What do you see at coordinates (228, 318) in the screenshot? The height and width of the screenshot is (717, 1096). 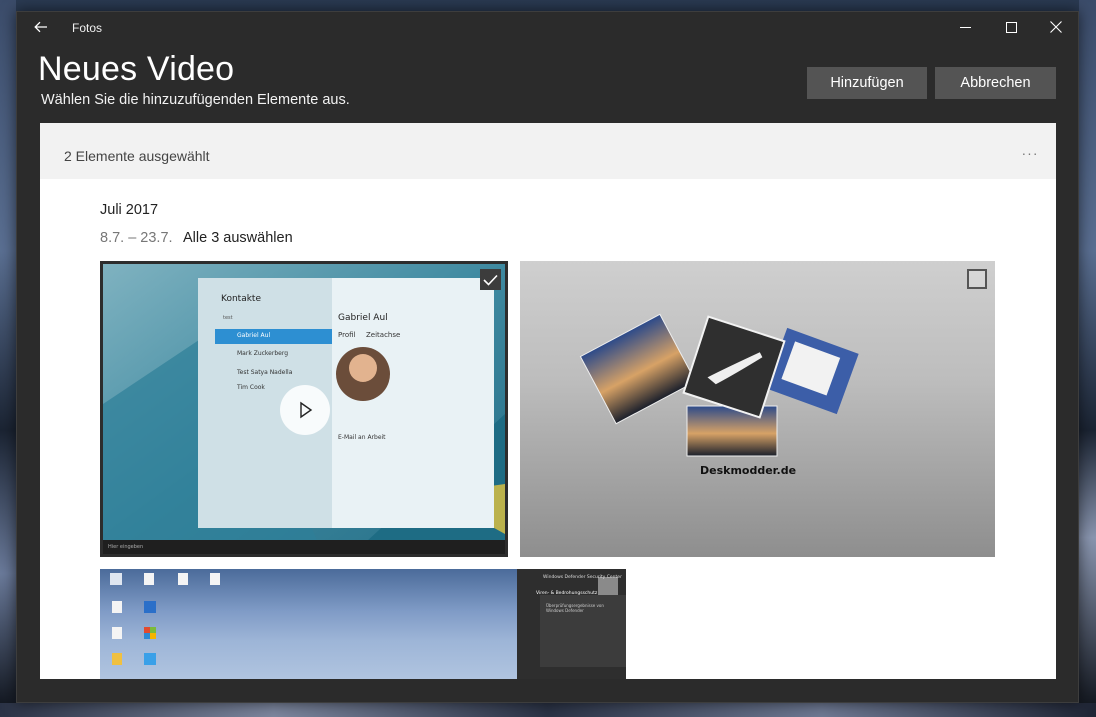 I see `preview-search: test` at bounding box center [228, 318].